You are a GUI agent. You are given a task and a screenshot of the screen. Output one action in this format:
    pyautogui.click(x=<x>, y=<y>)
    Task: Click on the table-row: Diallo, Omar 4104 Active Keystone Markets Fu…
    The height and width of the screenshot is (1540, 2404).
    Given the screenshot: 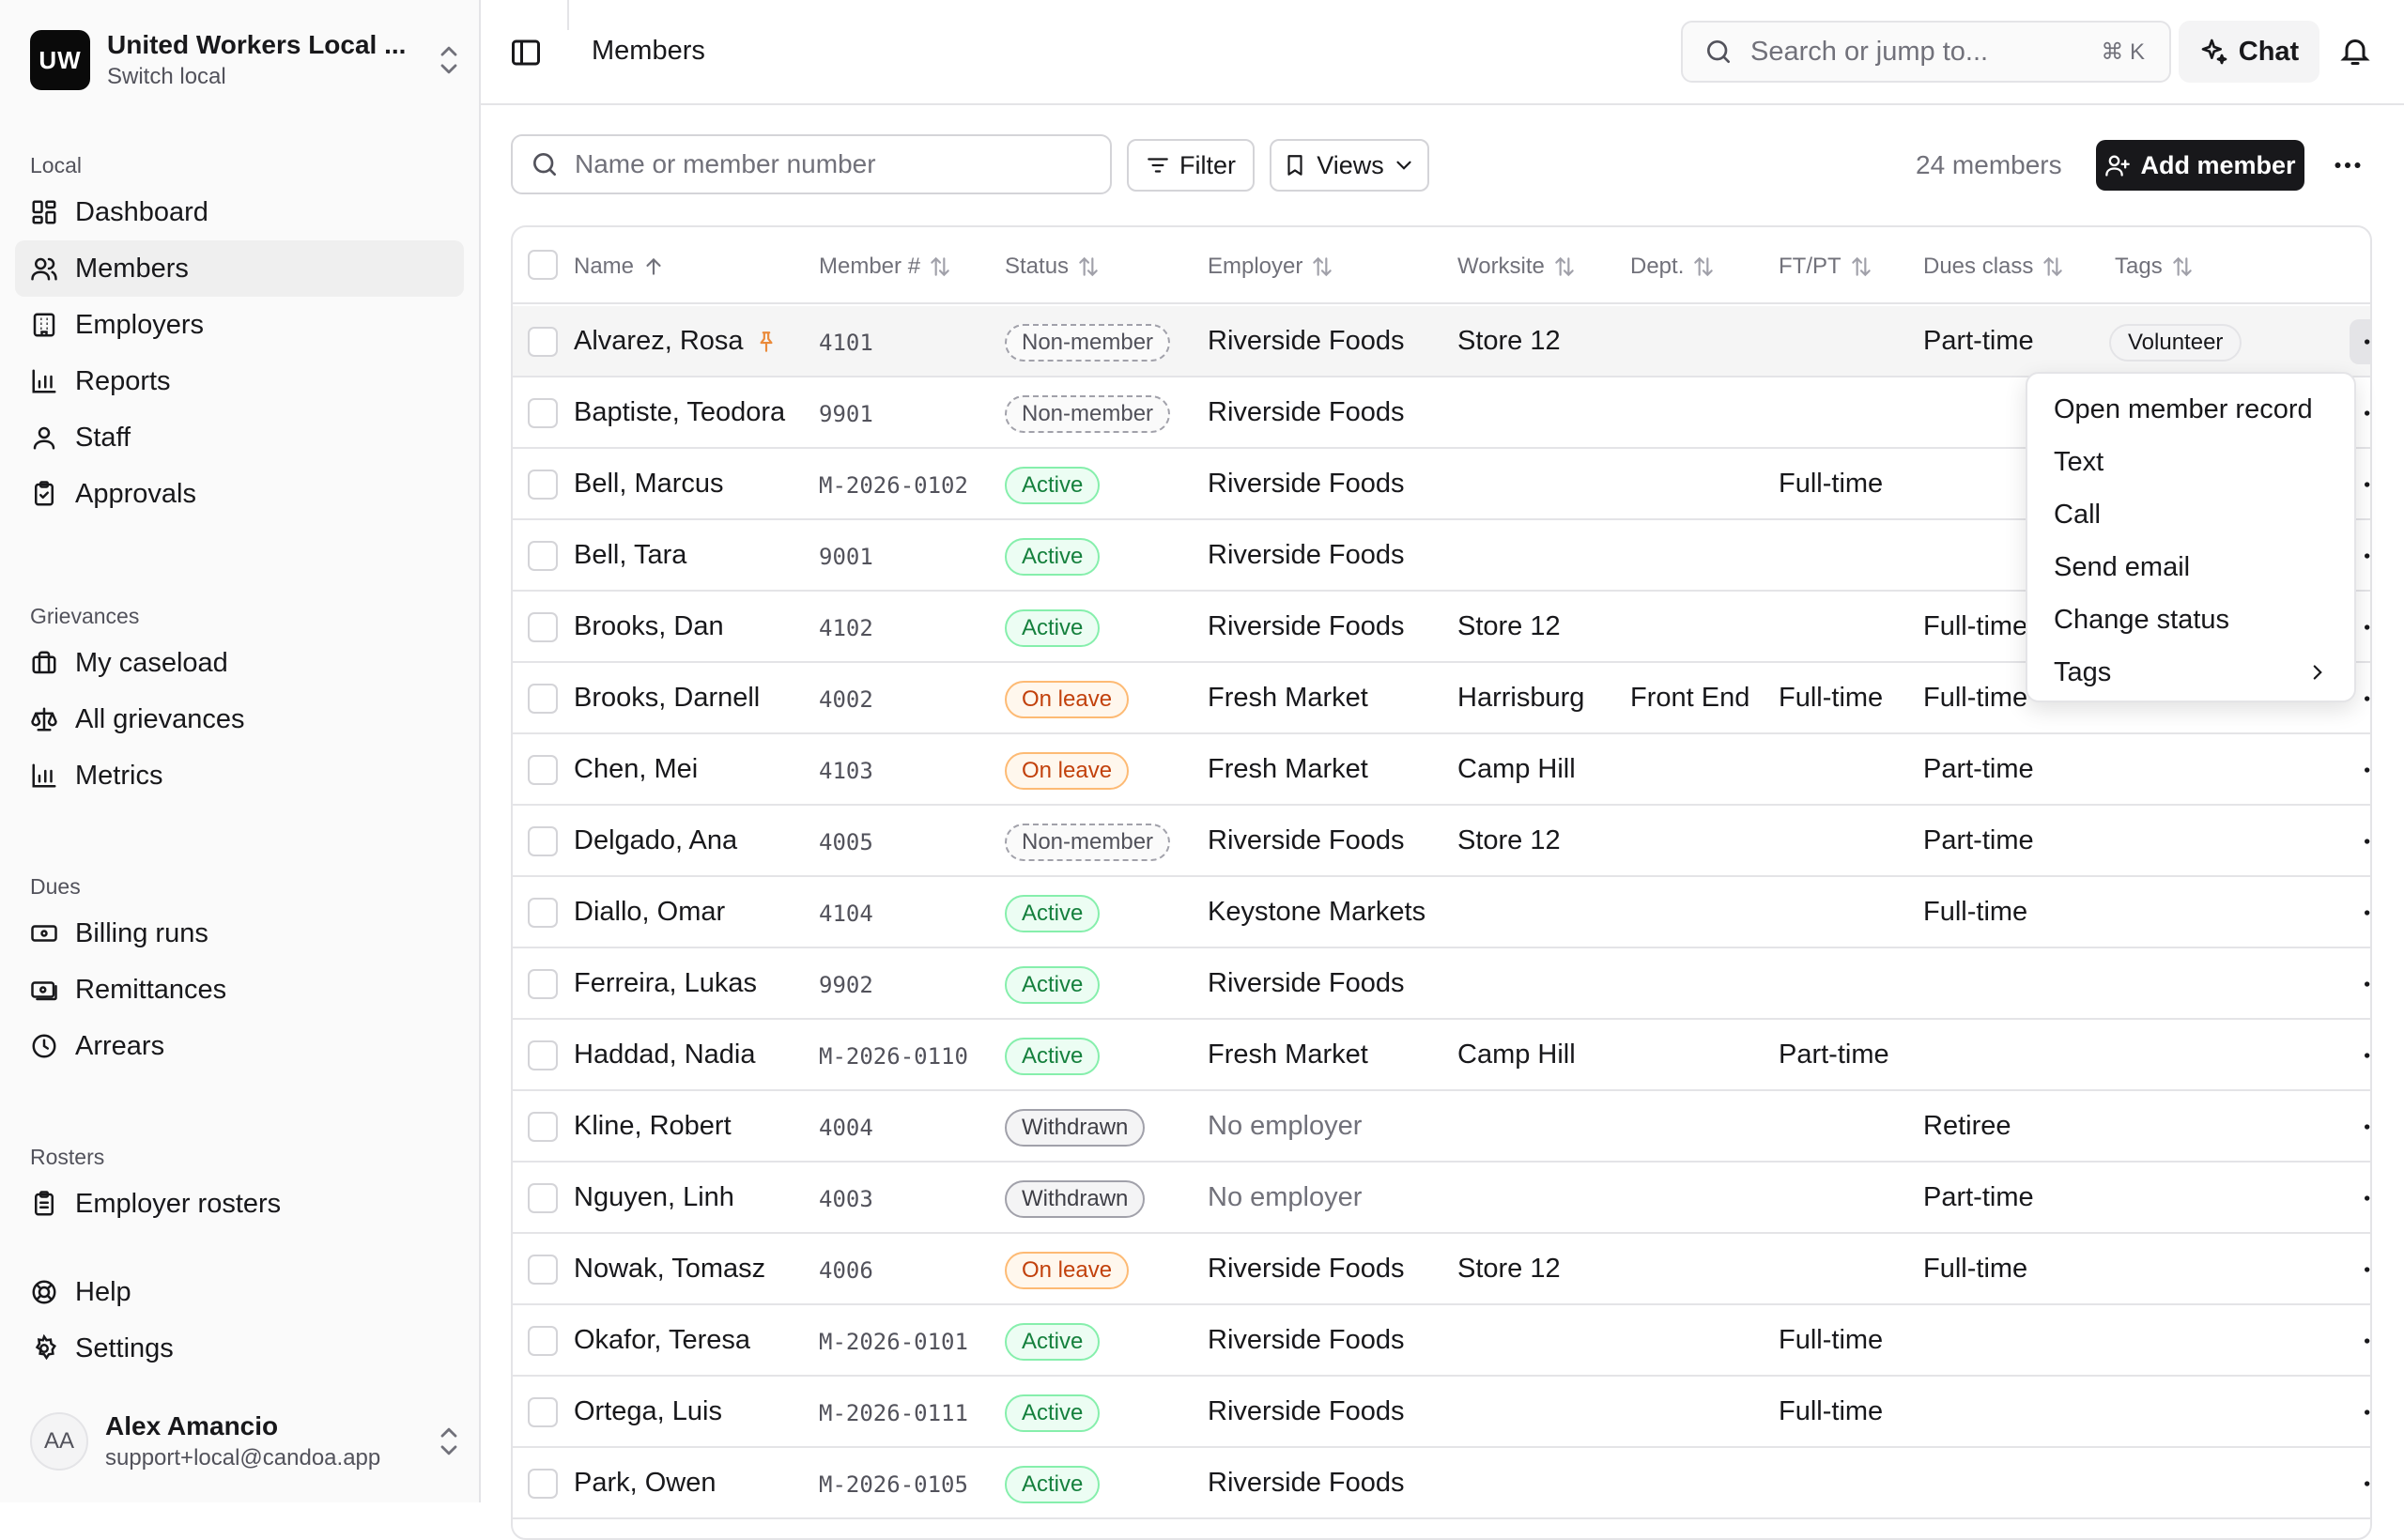 What is the action you would take?
    pyautogui.click(x=1441, y=912)
    